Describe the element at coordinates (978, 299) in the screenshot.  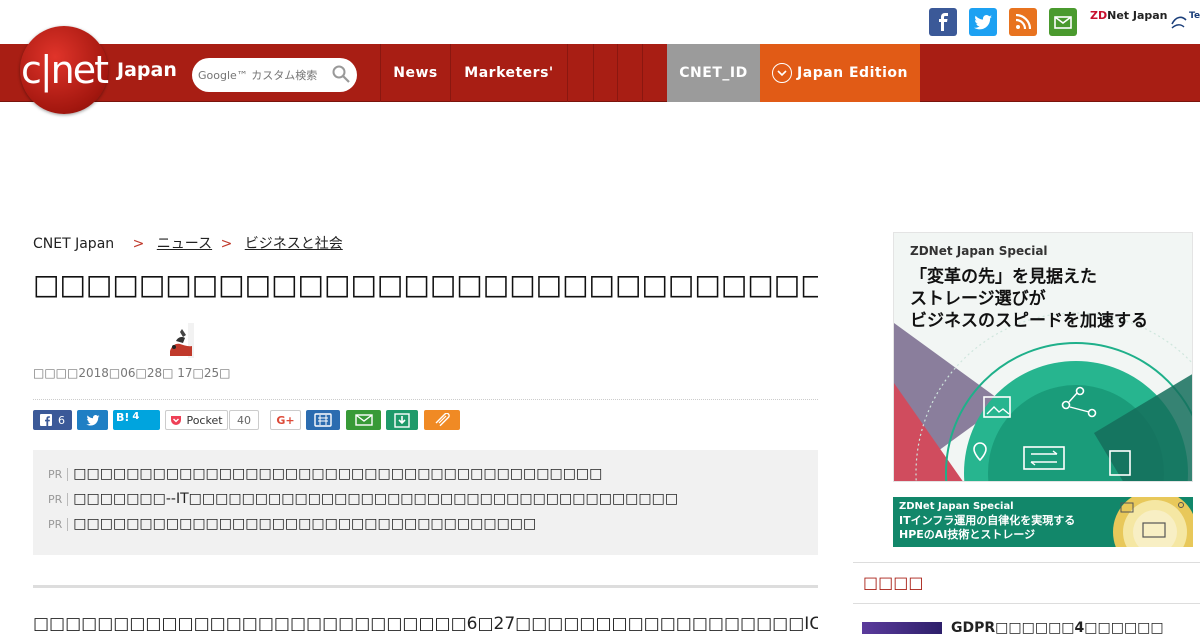
I see `ad-headline-line: ストレージ選びが` at that location.